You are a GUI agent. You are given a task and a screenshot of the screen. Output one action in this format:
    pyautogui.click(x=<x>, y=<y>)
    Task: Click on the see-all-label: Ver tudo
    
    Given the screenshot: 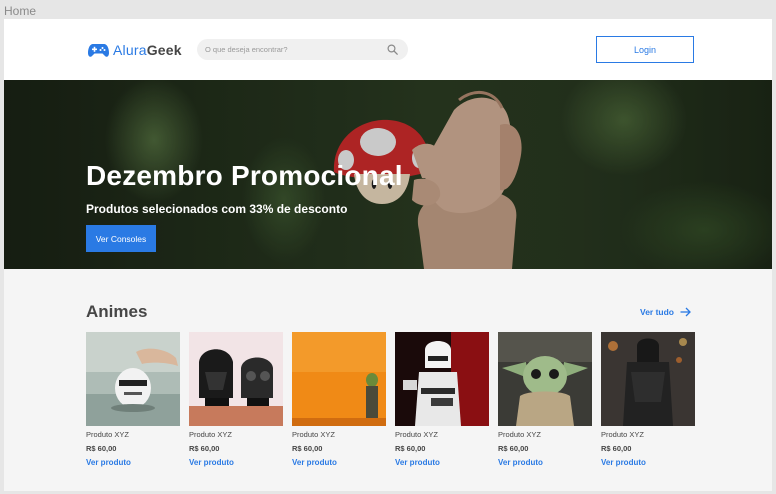 What is the action you would take?
    pyautogui.click(x=657, y=312)
    